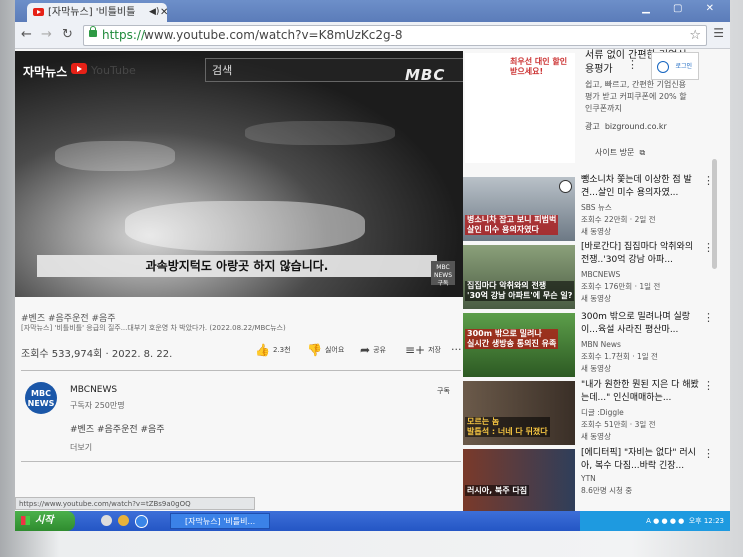 The height and width of the screenshot is (557, 743). What do you see at coordinates (425, 75) in the screenshot?
I see `mbc-watermark: MBC` at bounding box center [425, 75].